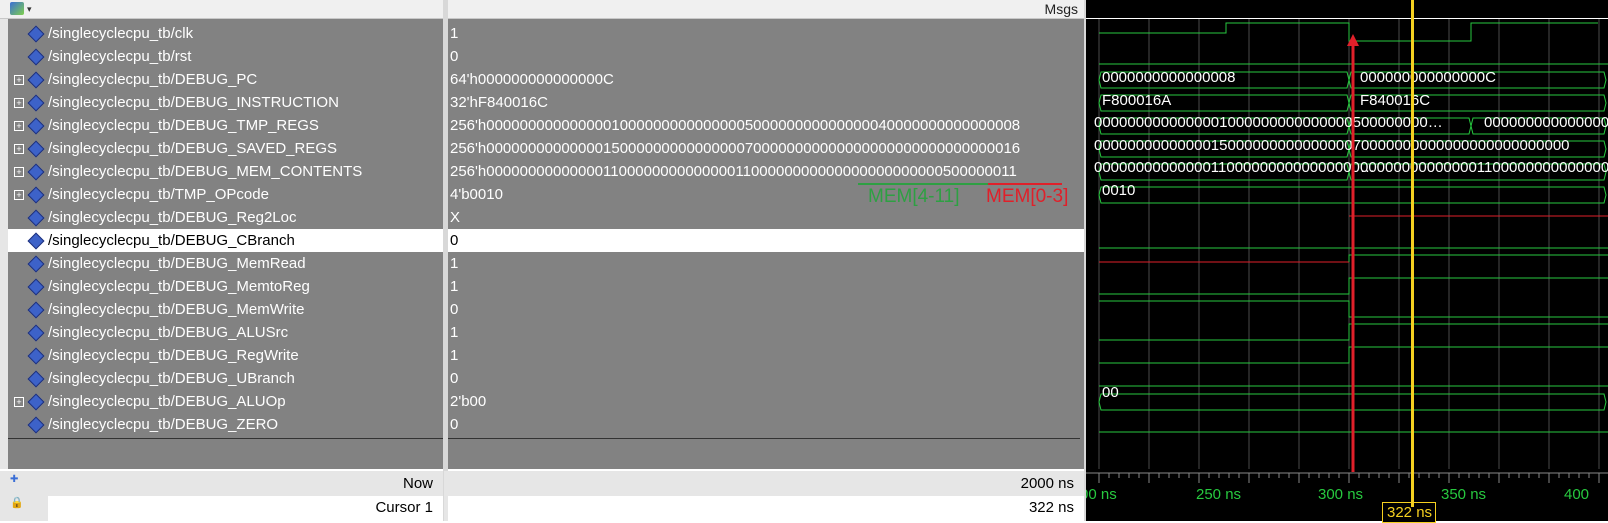 The width and height of the screenshot is (1608, 523). I want to click on signal-name-label: /singlecyclecpu_tb/TMP_OPcode, so click(158, 194).